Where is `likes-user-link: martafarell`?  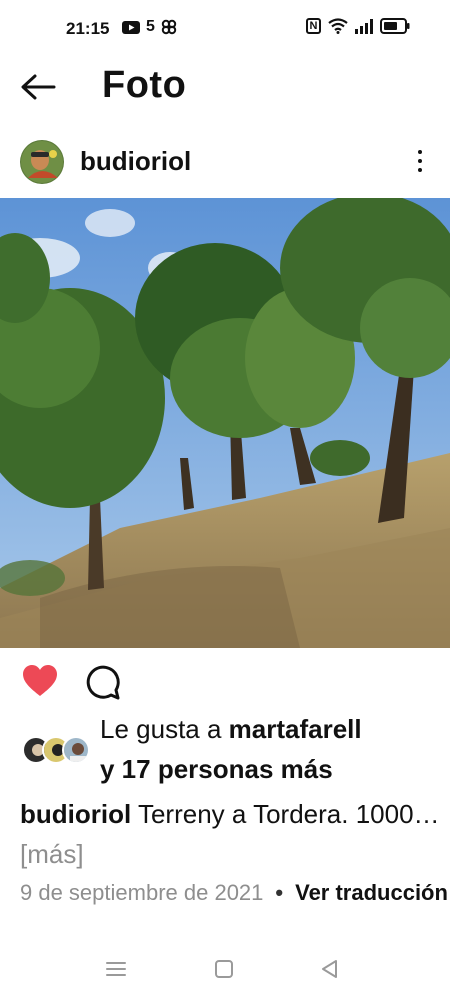 likes-user-link: martafarell is located at coordinates (295, 729).